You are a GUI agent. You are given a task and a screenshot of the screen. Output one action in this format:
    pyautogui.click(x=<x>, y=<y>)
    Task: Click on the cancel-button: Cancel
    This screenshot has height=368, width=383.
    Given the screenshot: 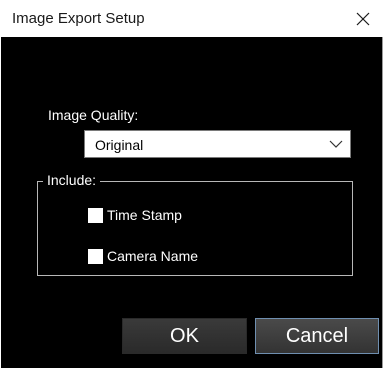 What is the action you would take?
    pyautogui.click(x=317, y=336)
    